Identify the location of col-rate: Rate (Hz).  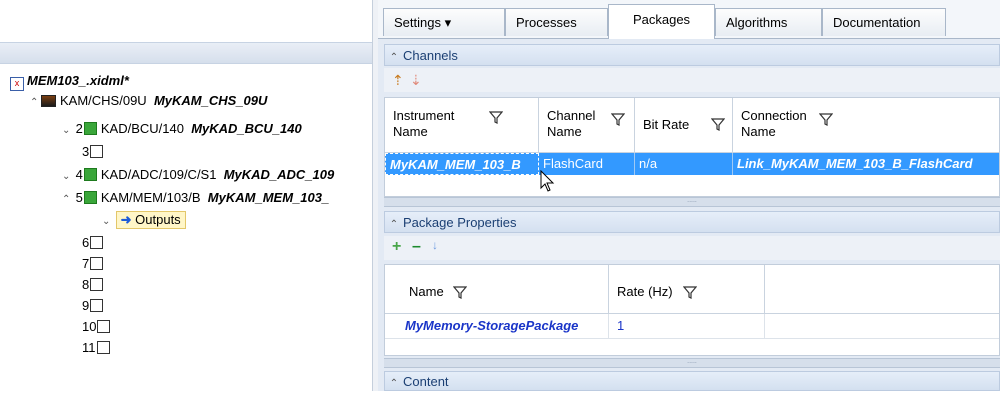
(687, 289).